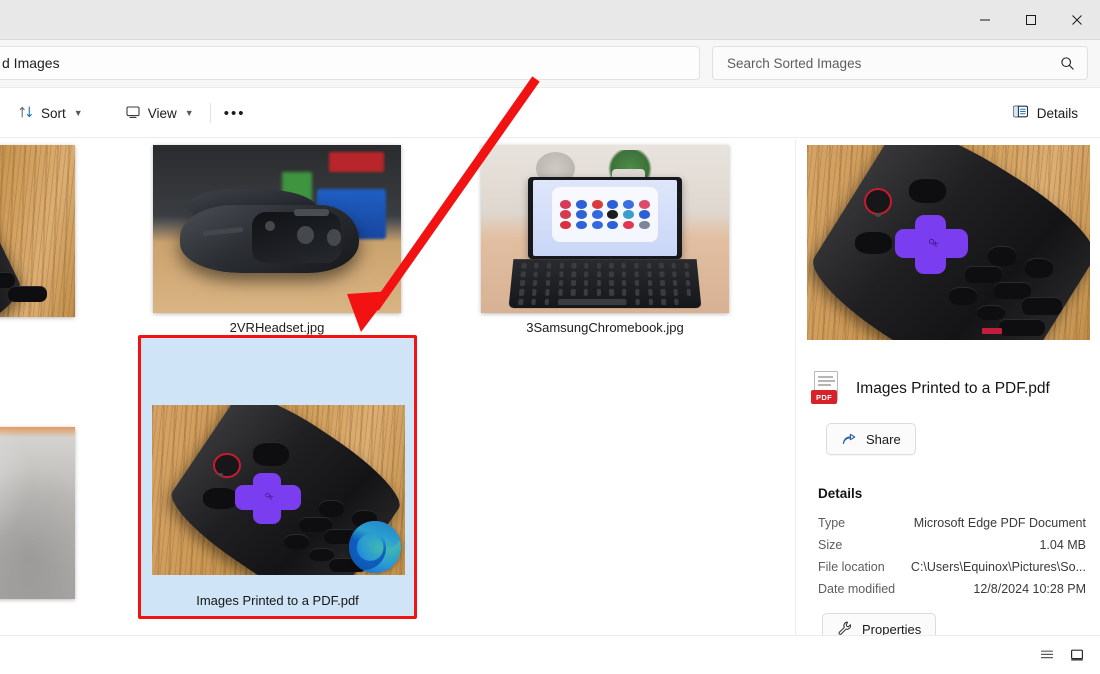 Image resolution: width=1100 pixels, height=674 pixels. I want to click on file-name: Images Printed to a PDF.pdf, so click(953, 388).